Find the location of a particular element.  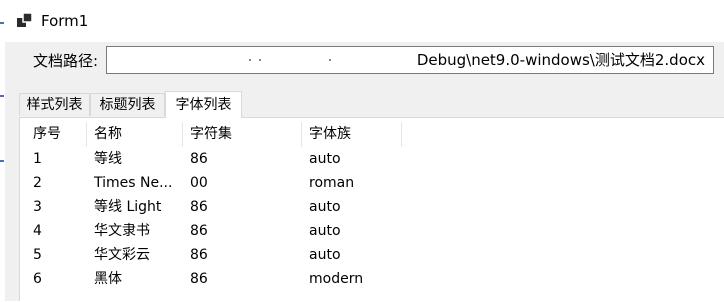

window-title: Form1 is located at coordinates (65, 21).